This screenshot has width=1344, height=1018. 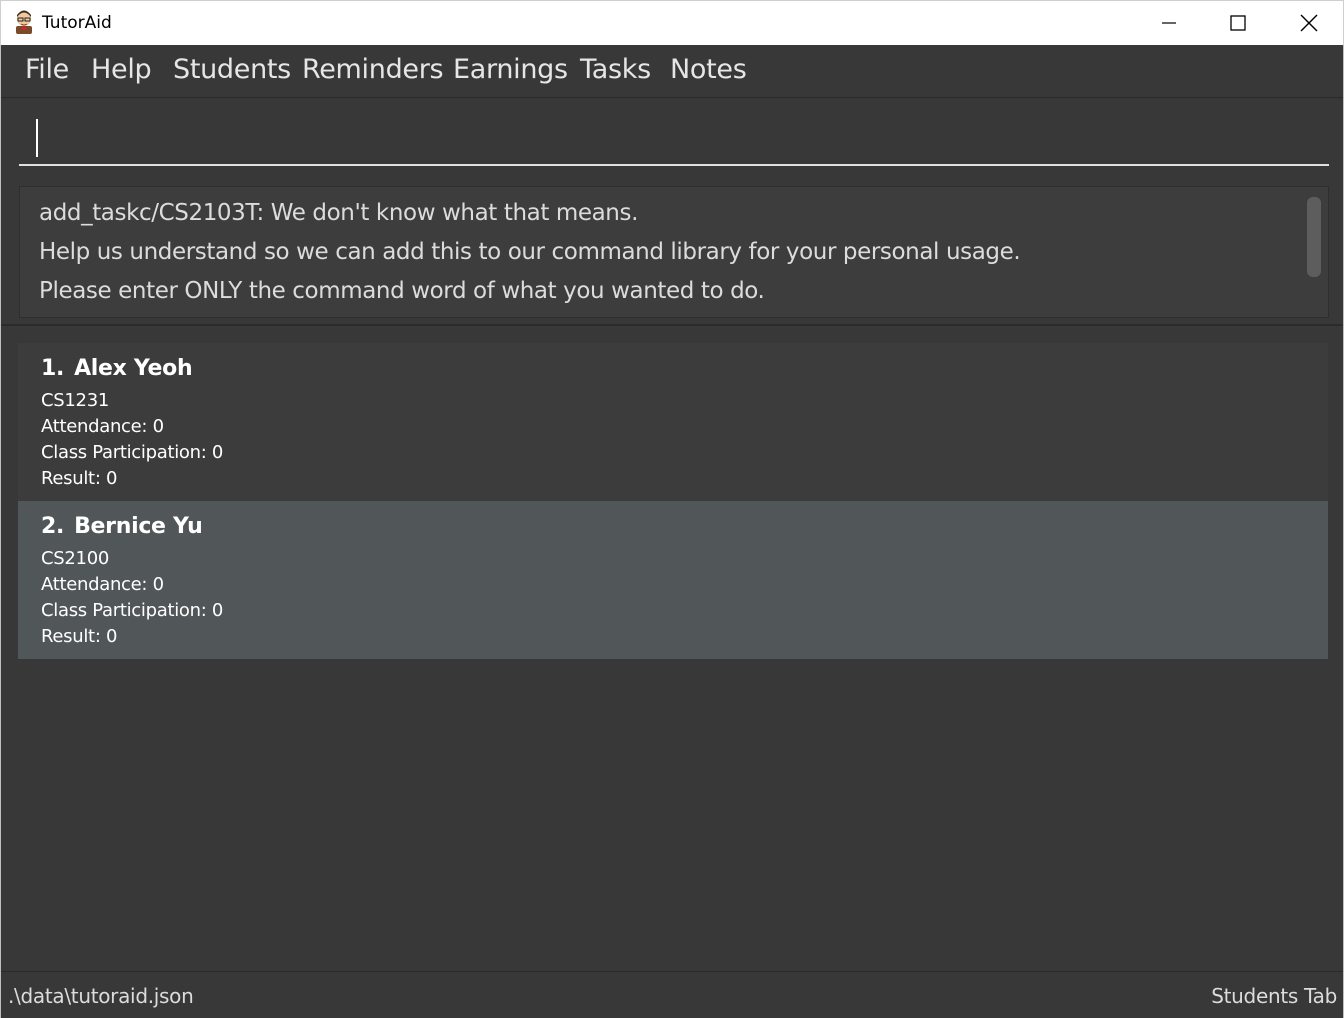 What do you see at coordinates (708, 69) in the screenshot?
I see `menu-notes: Notes` at bounding box center [708, 69].